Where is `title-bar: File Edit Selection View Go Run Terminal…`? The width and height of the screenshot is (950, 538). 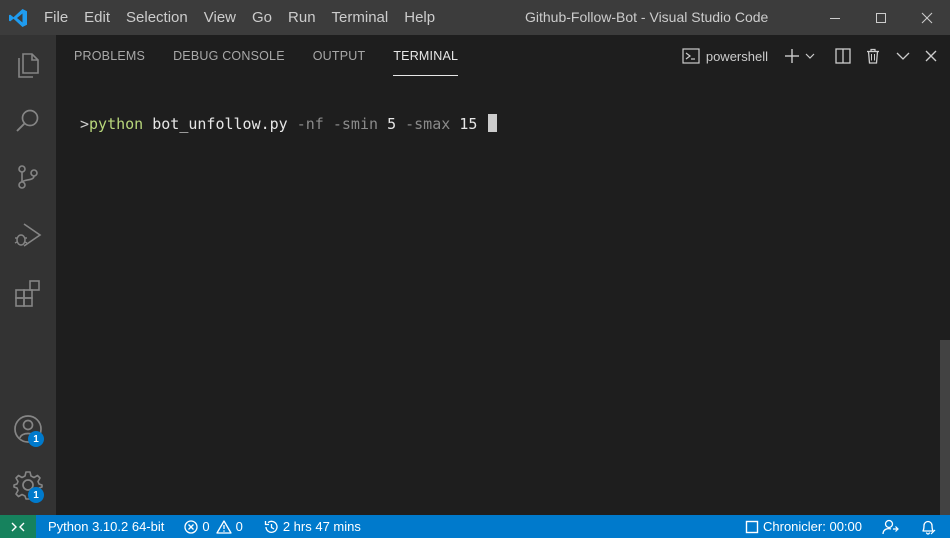 title-bar: File Edit Selection View Go Run Terminal… is located at coordinates (475, 17).